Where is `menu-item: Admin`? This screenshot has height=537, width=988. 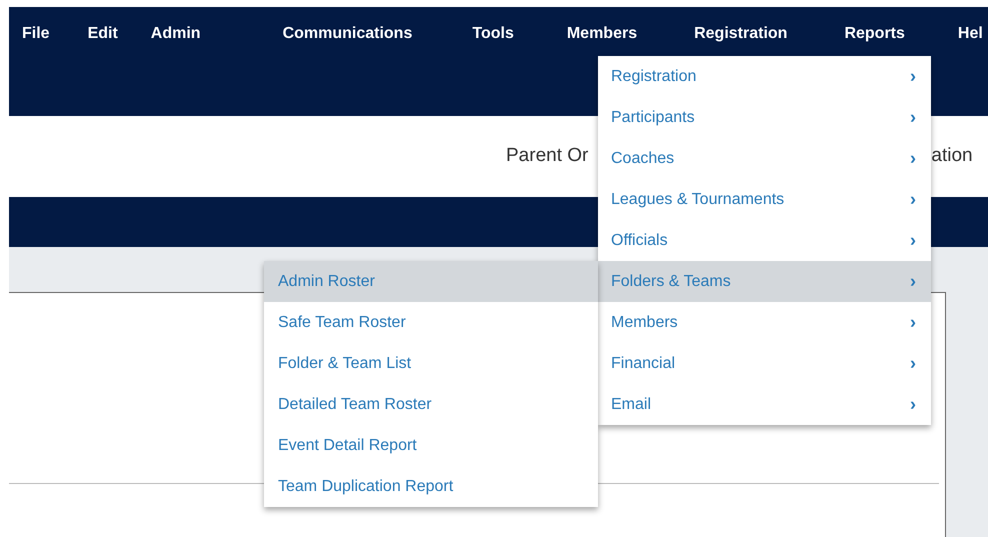
menu-item: Admin is located at coordinates (175, 34).